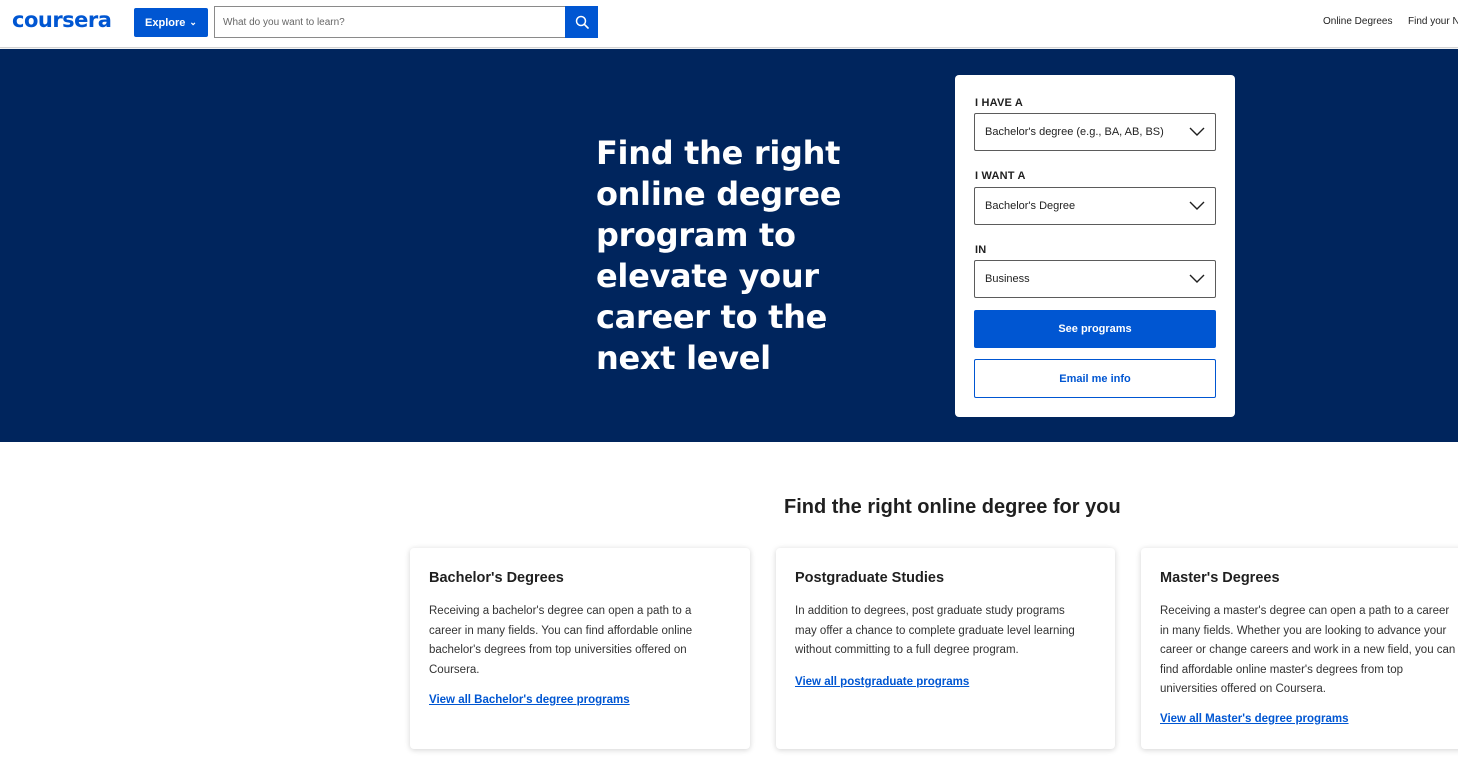  What do you see at coordinates (1433, 21) in the screenshot?
I see `nav-find-your-link: Find your N` at bounding box center [1433, 21].